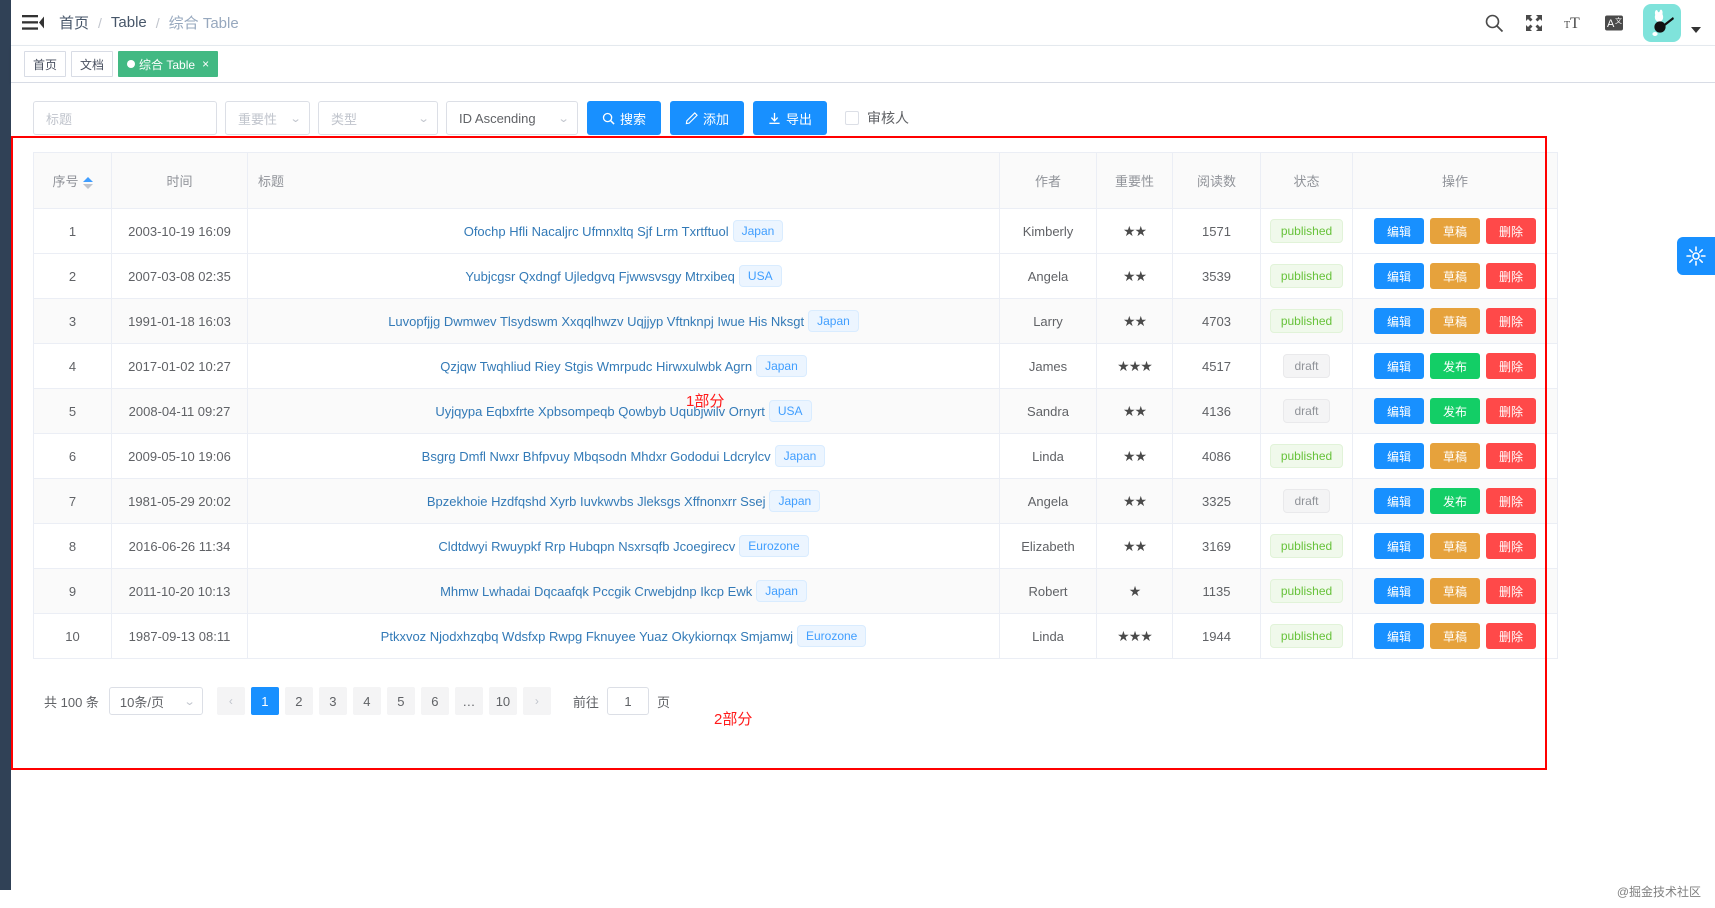  What do you see at coordinates (1574, 23) in the screenshot?
I see `size-select-icon: T T` at bounding box center [1574, 23].